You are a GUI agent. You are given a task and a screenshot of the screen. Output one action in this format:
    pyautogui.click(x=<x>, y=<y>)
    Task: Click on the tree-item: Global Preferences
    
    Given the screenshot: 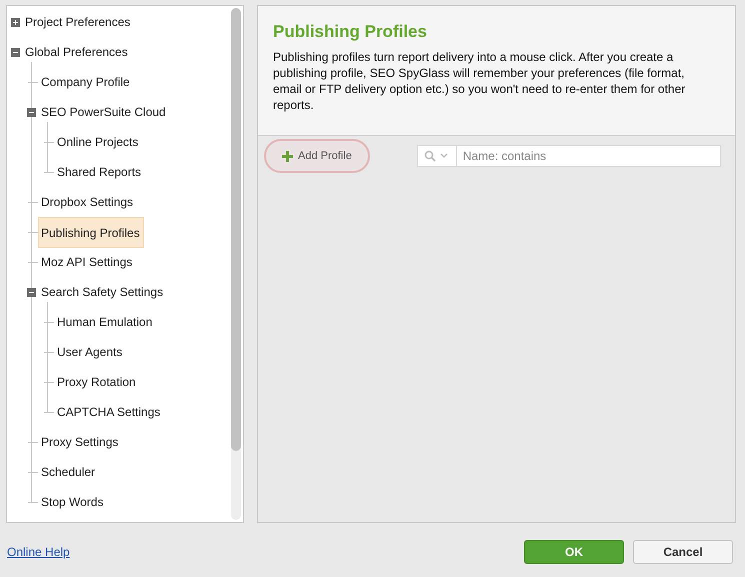 What is the action you would take?
    pyautogui.click(x=76, y=52)
    